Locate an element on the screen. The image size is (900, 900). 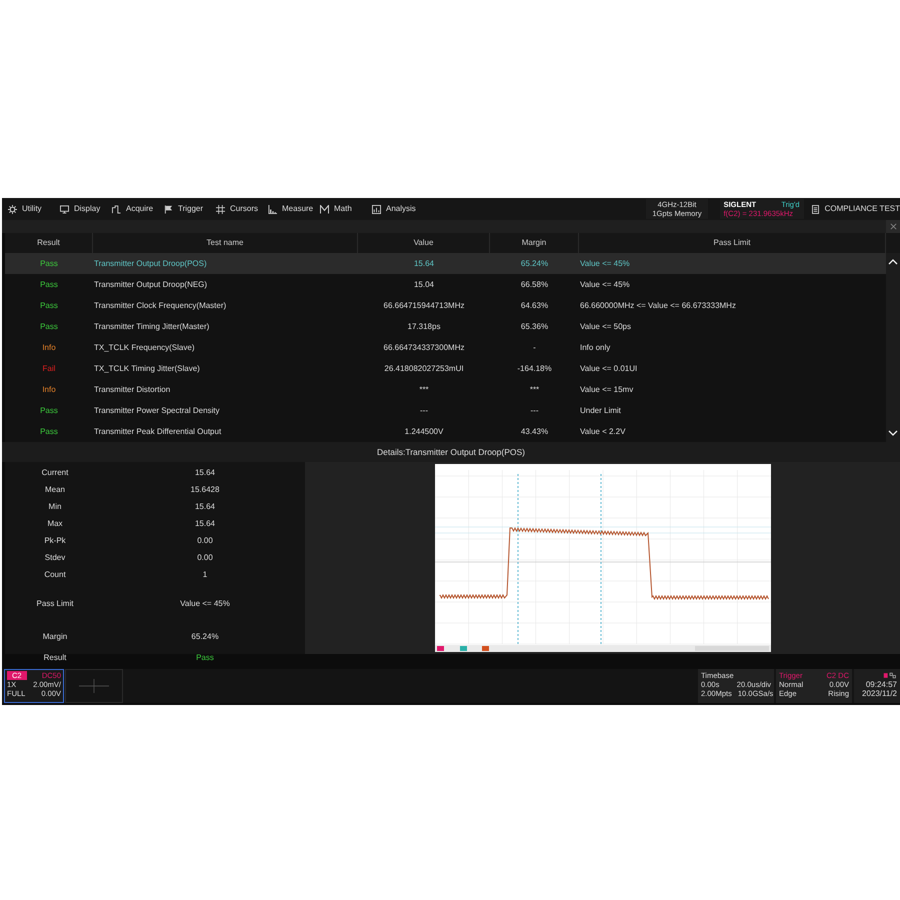
margin-cell-text: *** is located at coordinates (534, 390).